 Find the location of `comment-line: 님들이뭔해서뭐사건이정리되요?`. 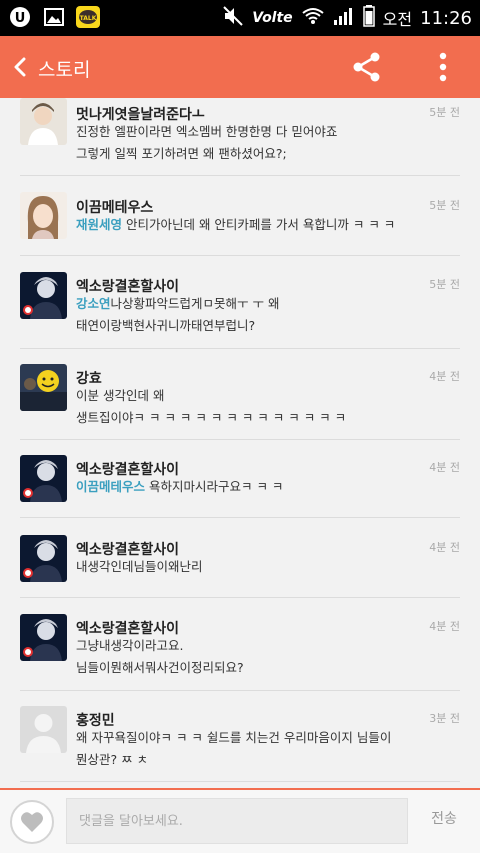

comment-line: 님들이뭔해서뭐사건이정리되요? is located at coordinates (160, 667).